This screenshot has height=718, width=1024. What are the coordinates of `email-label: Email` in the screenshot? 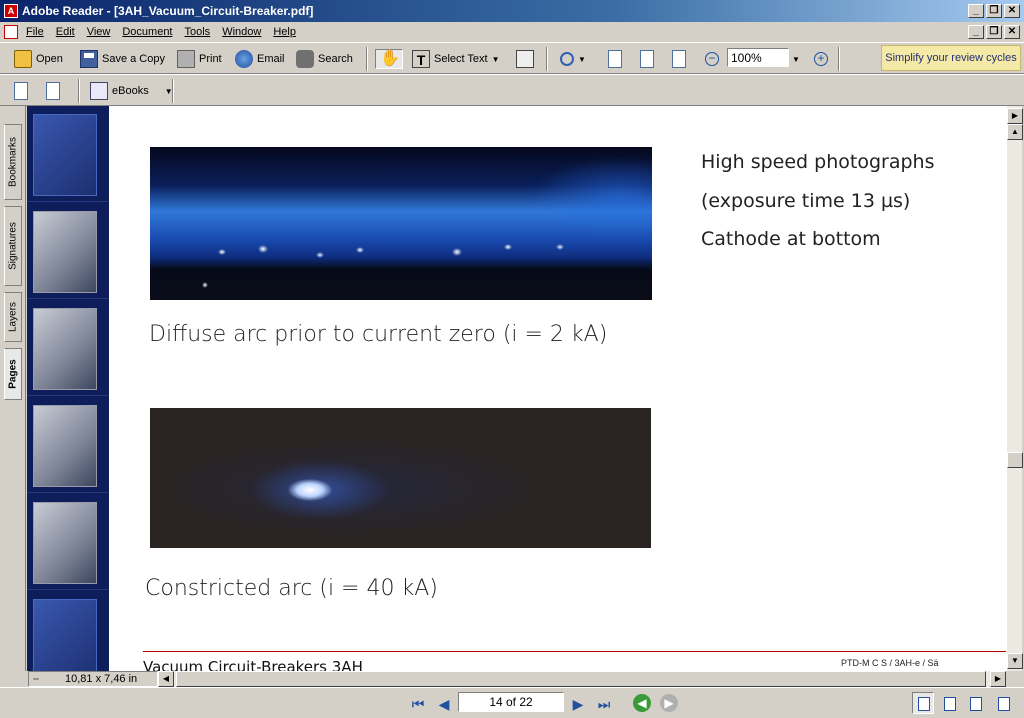 It's located at (271, 59).